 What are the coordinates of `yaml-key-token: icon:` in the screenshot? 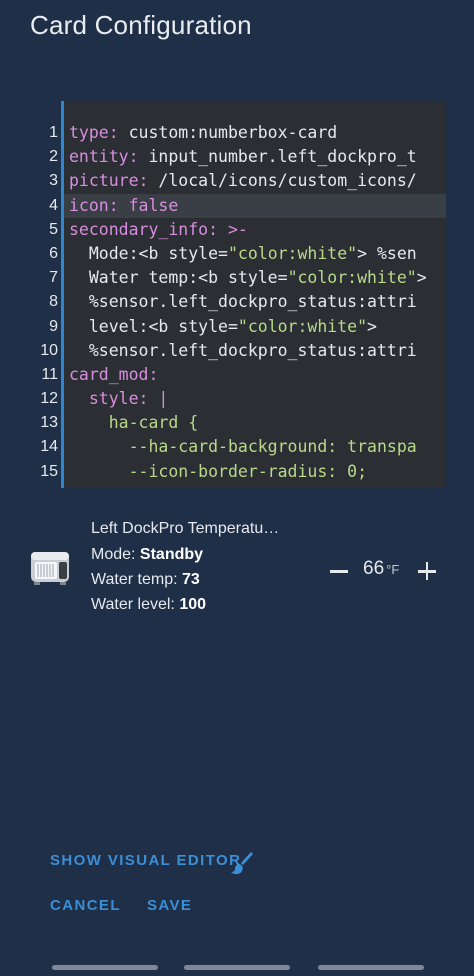 It's located at (94, 205).